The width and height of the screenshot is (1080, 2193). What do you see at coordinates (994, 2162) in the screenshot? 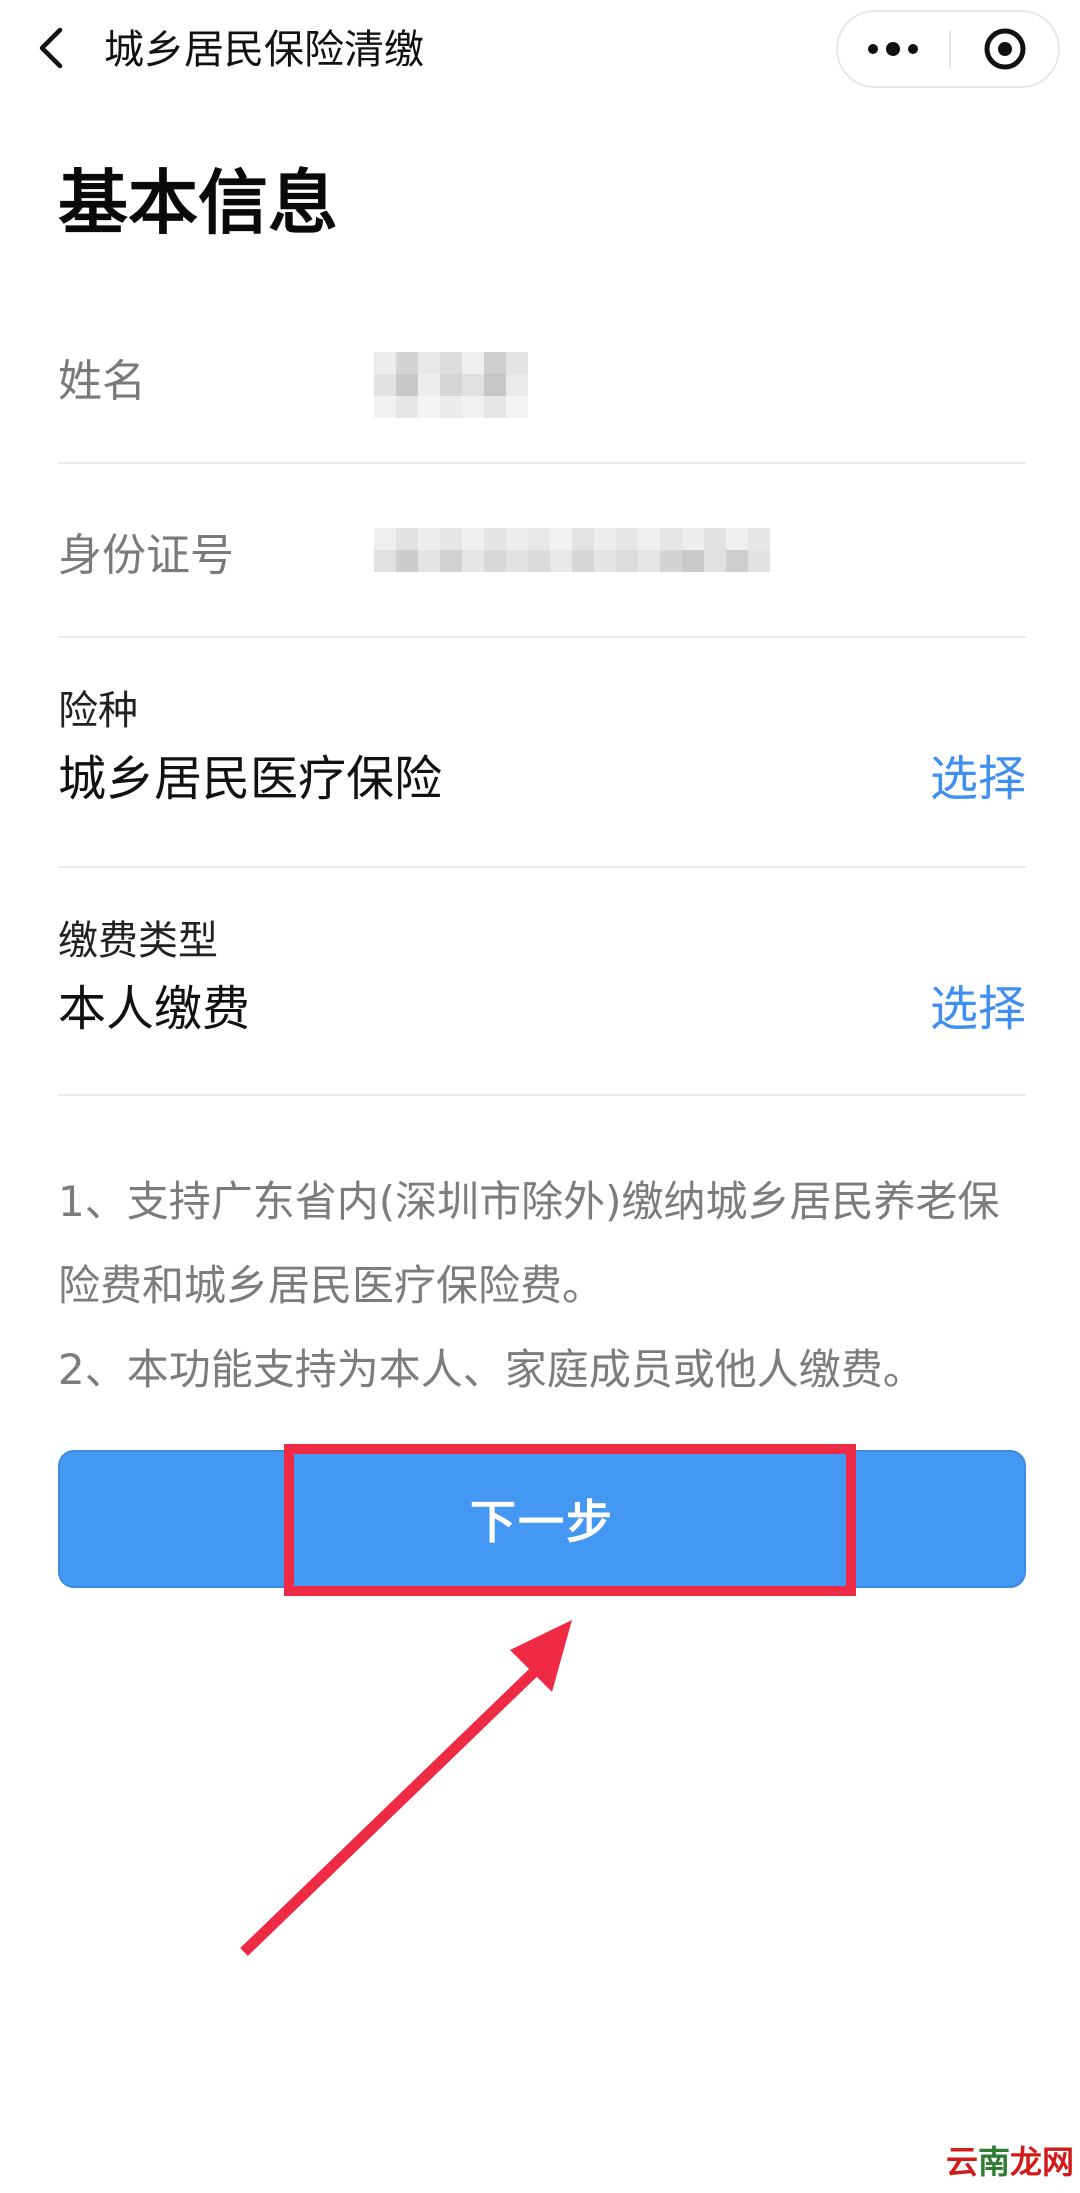
I see `watermark-part: 南` at bounding box center [994, 2162].